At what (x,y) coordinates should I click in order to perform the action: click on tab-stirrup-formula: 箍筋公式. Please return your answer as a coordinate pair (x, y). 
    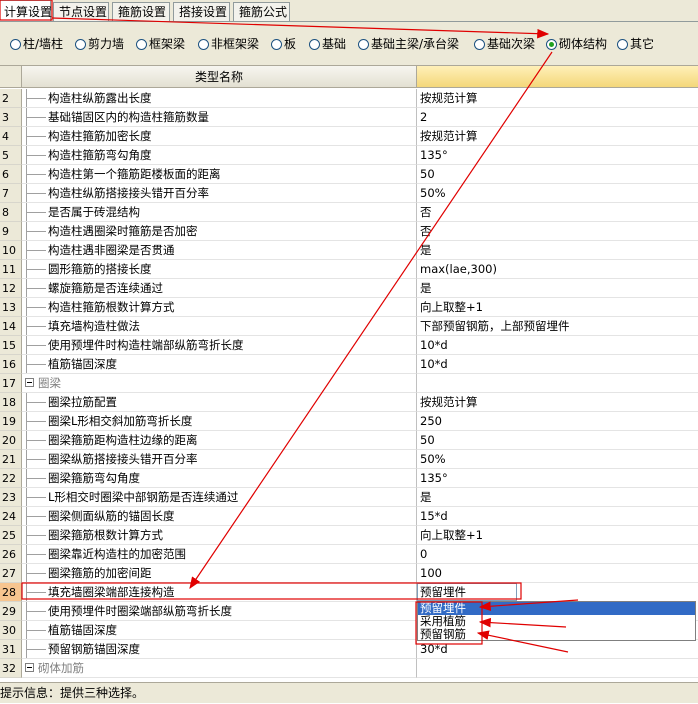
    Looking at the image, I should click on (261, 11).